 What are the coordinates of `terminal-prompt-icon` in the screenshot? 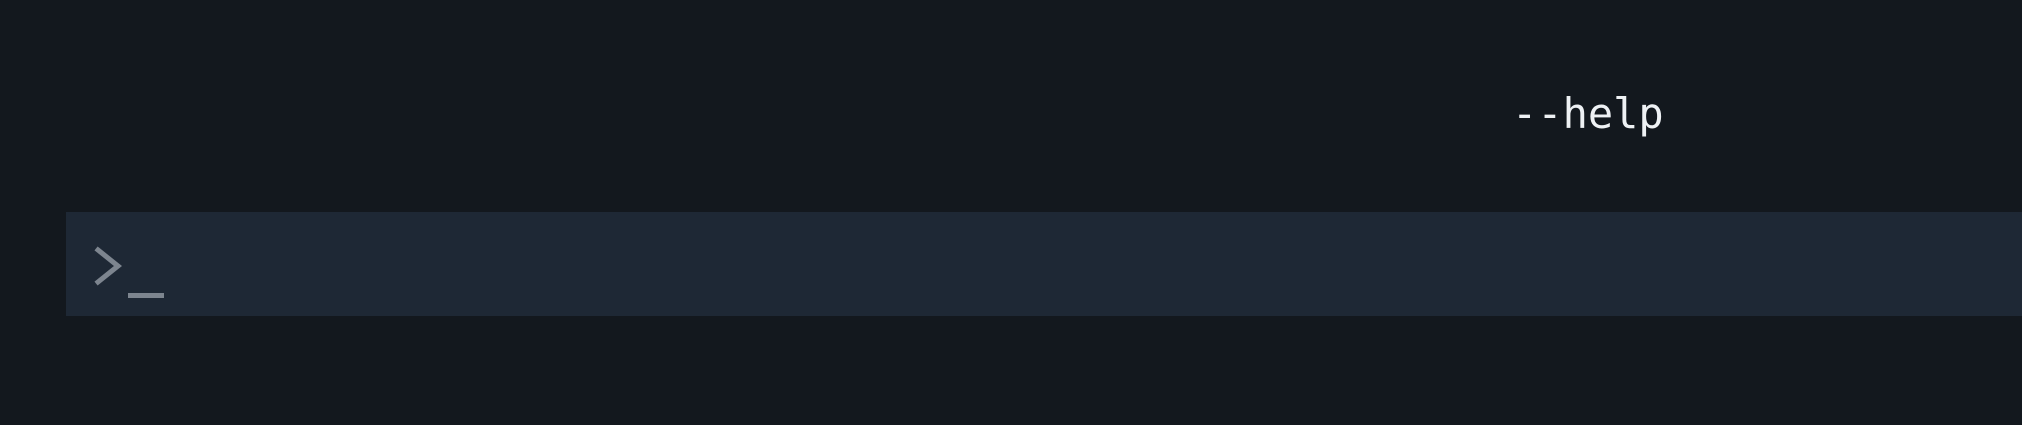 It's located at (129, 273).